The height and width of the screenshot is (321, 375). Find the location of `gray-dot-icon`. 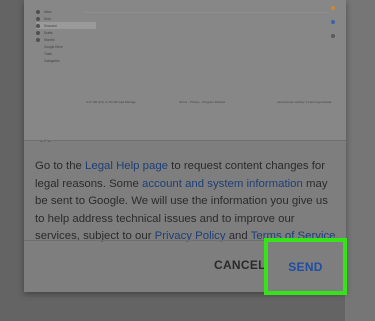

gray-dot-icon is located at coordinates (333, 36).